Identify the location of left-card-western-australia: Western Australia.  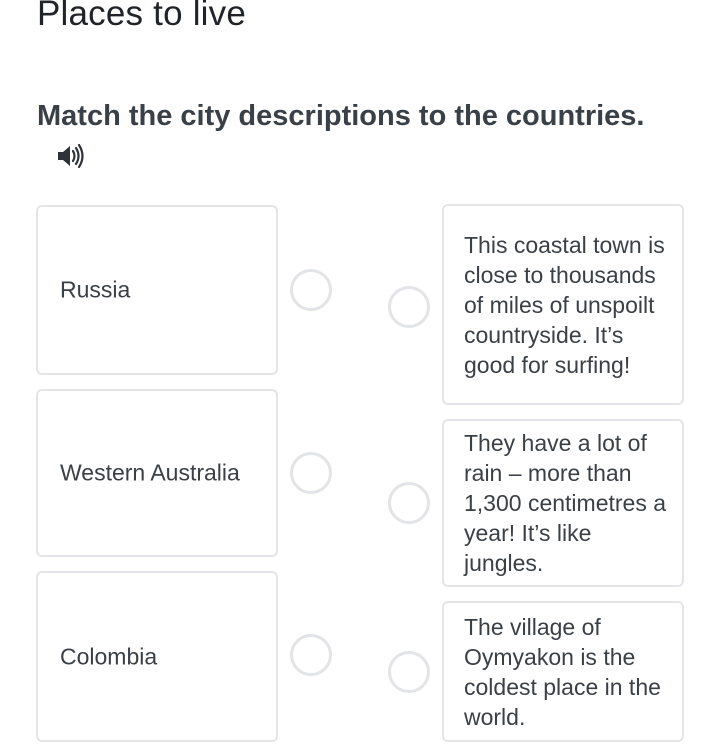
(157, 473).